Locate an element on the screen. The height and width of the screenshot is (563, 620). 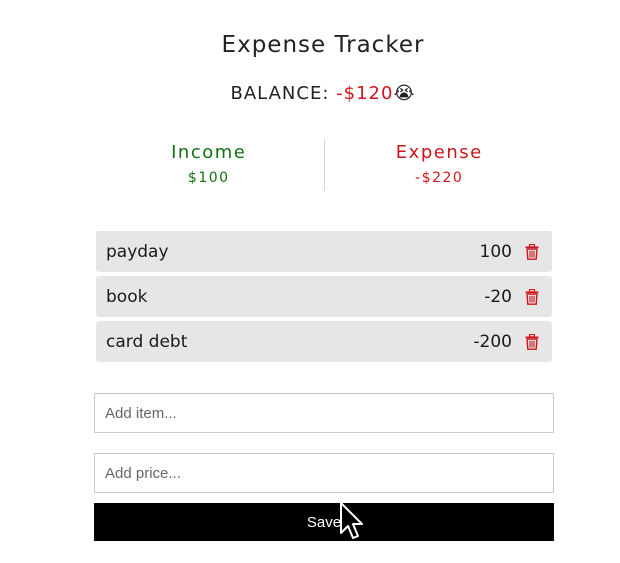
transaction-price: 100 is located at coordinates (495, 251).